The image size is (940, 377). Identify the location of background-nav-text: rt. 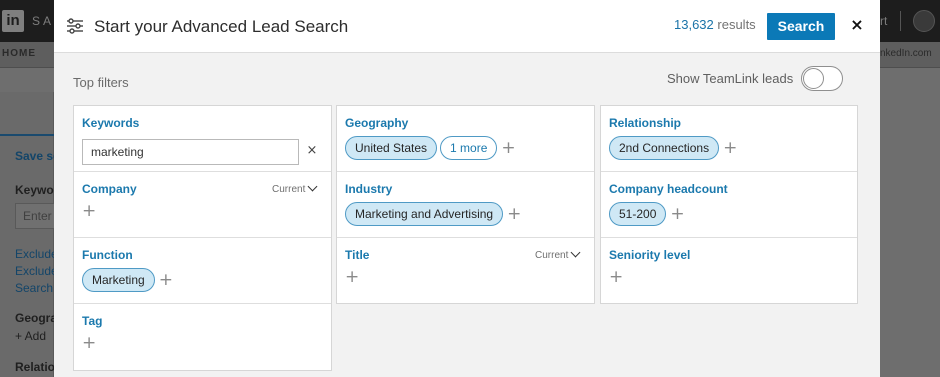
(884, 21).